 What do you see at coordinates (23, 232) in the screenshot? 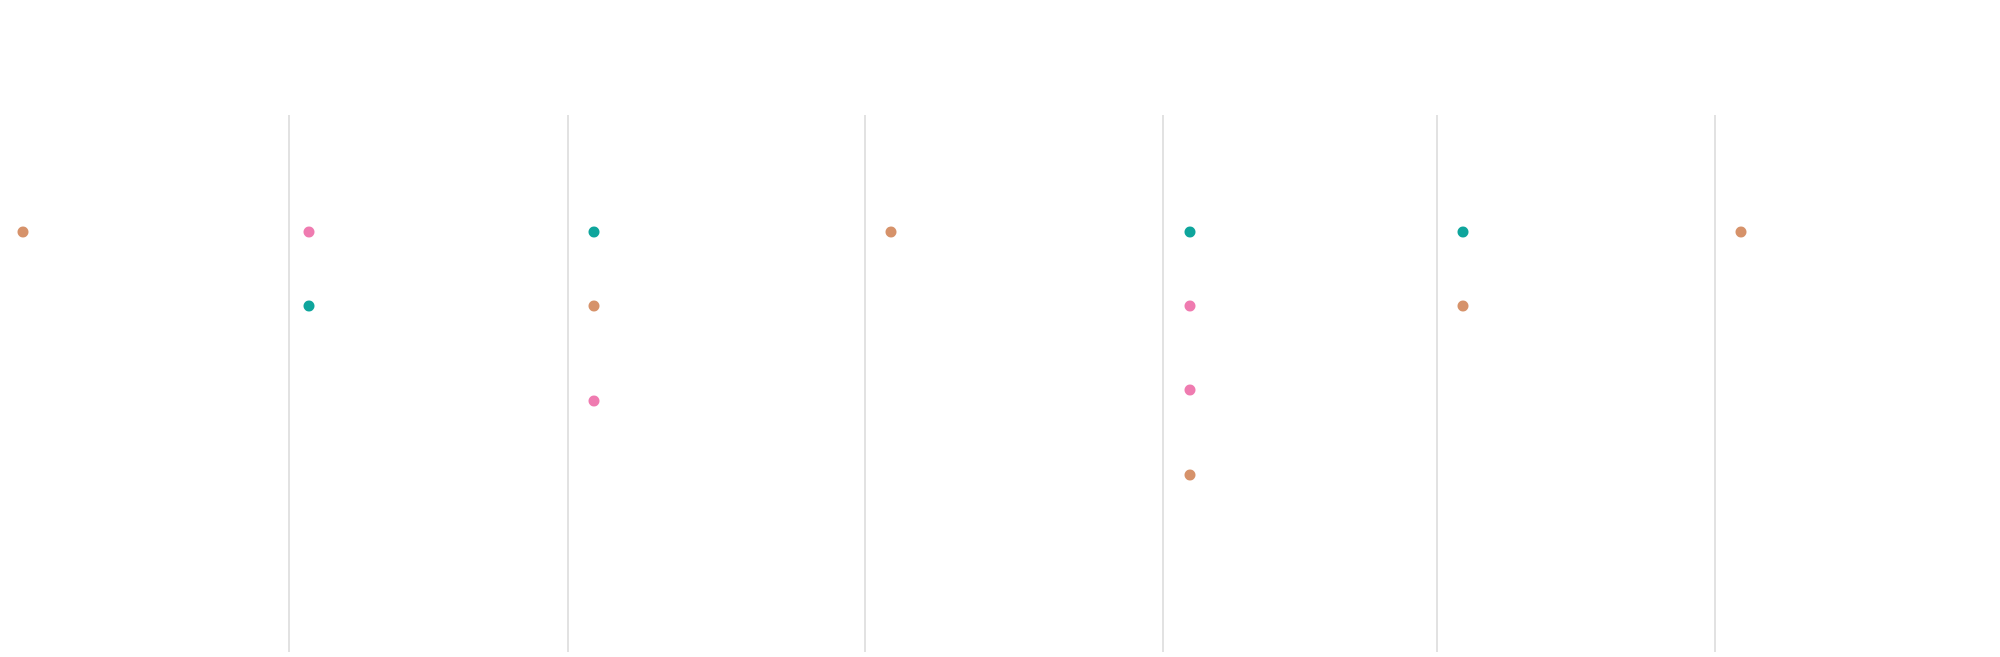
I see `dot-orange-col1-row1` at bounding box center [23, 232].